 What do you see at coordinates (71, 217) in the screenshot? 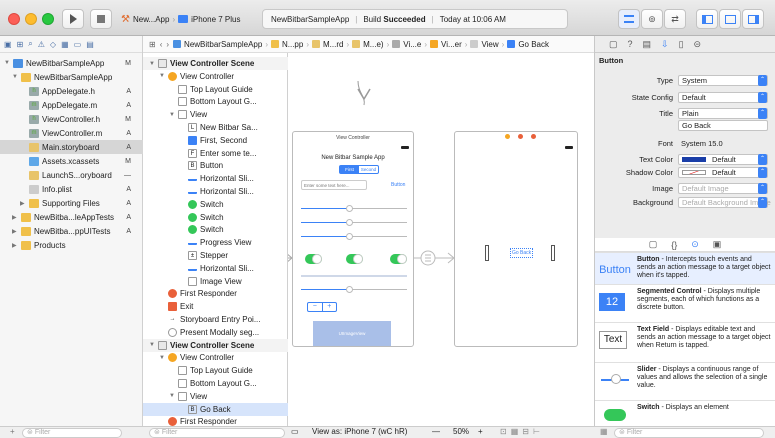
I see `navigator-item: ▶ NewBitba...leAppTests A` at bounding box center [71, 217].